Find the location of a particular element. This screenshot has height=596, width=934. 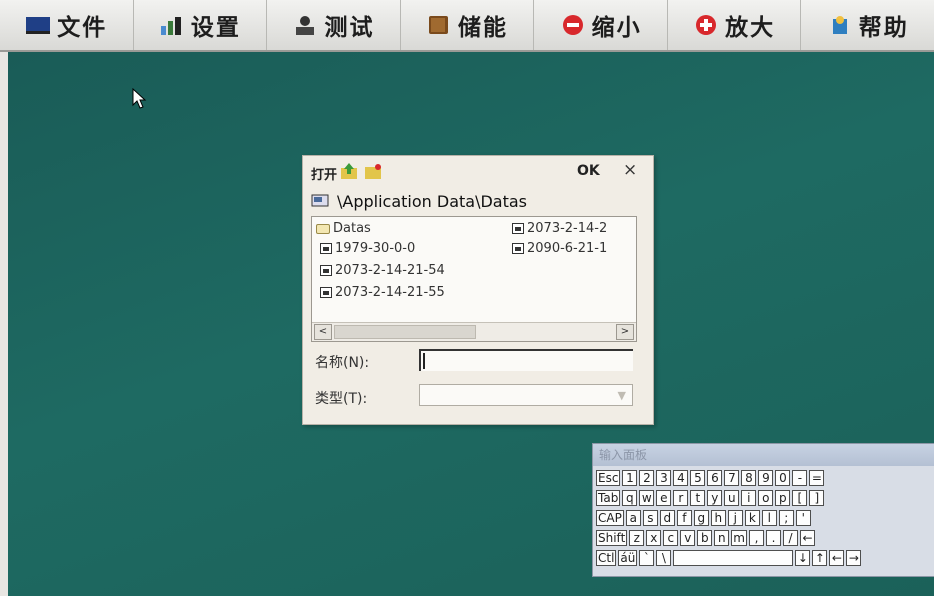

key: - is located at coordinates (800, 478).